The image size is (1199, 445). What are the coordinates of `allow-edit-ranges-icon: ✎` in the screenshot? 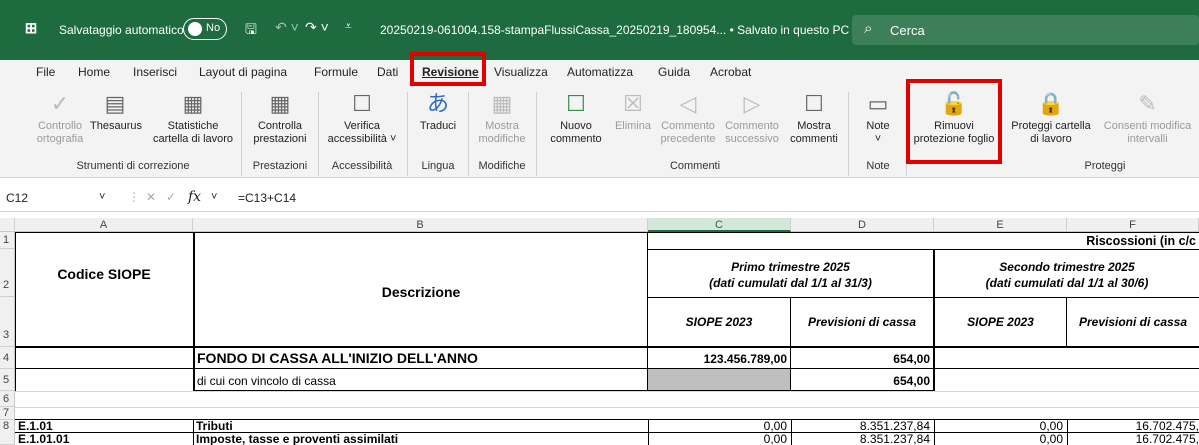 It's located at (1147, 103).